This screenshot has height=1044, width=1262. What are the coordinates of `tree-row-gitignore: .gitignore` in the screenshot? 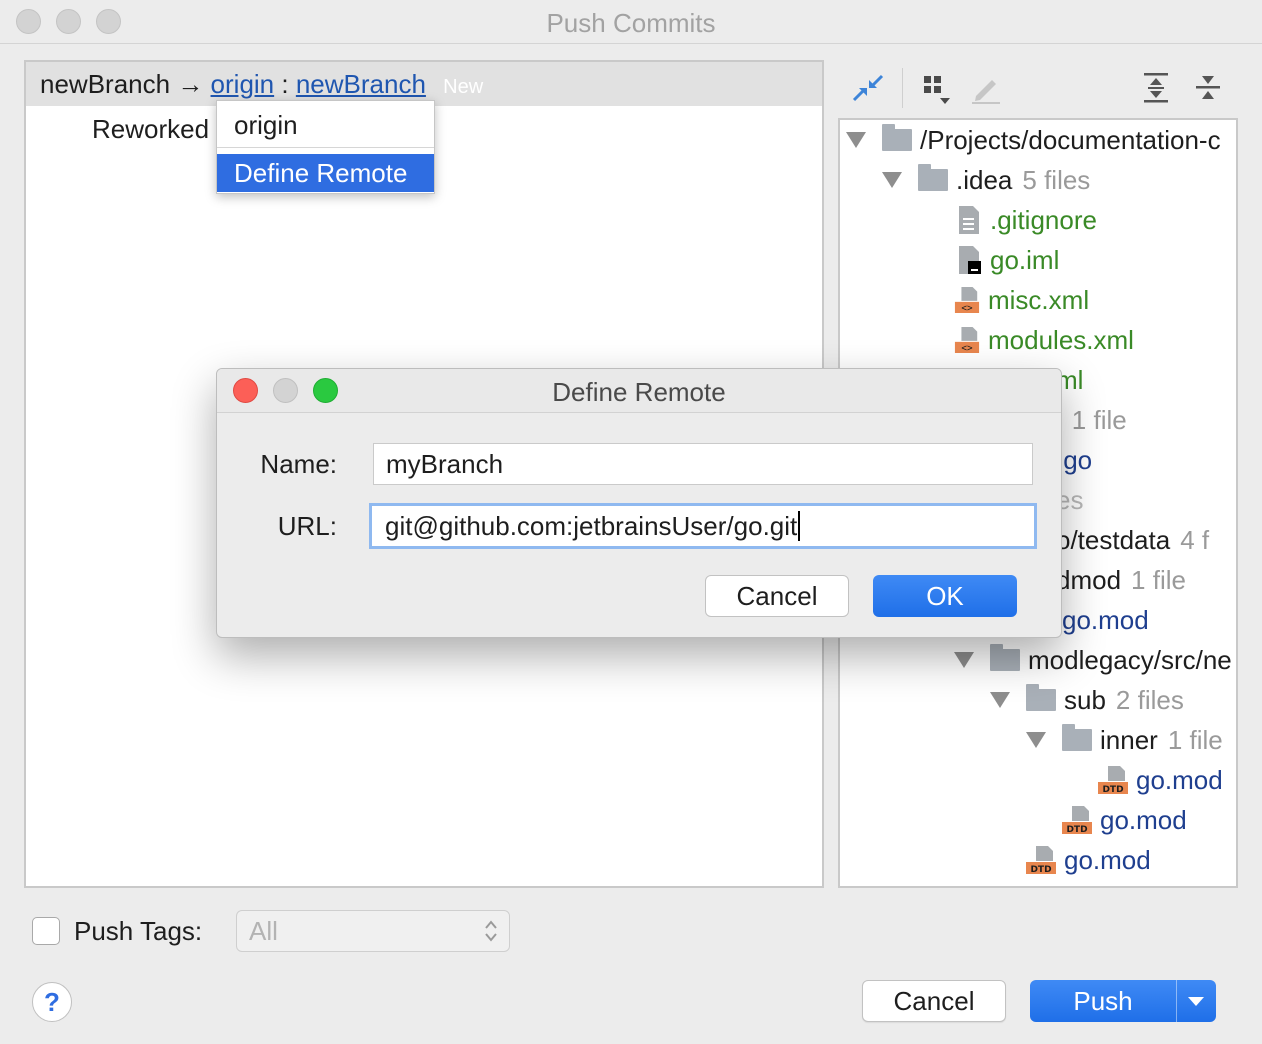 It's located at (1026, 220).